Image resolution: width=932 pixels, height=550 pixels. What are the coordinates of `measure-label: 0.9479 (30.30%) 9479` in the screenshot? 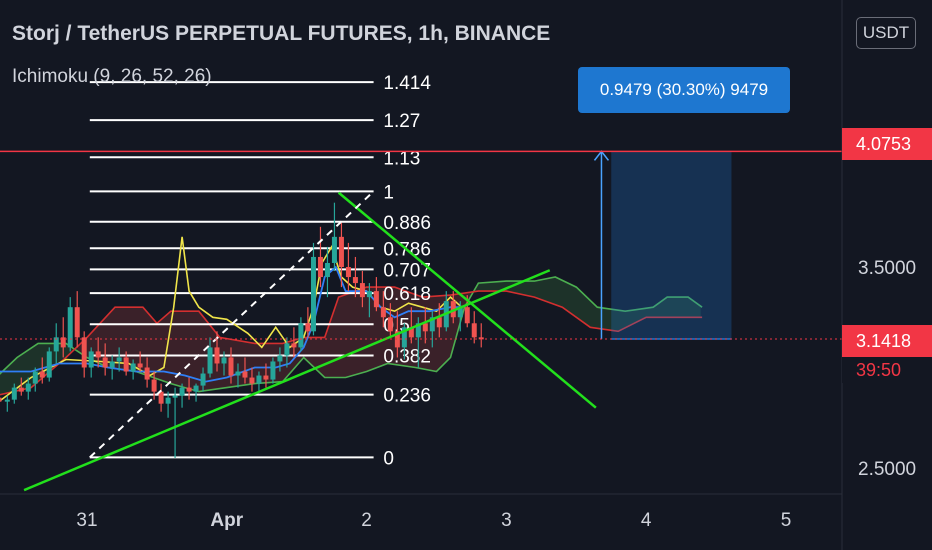 It's located at (684, 90).